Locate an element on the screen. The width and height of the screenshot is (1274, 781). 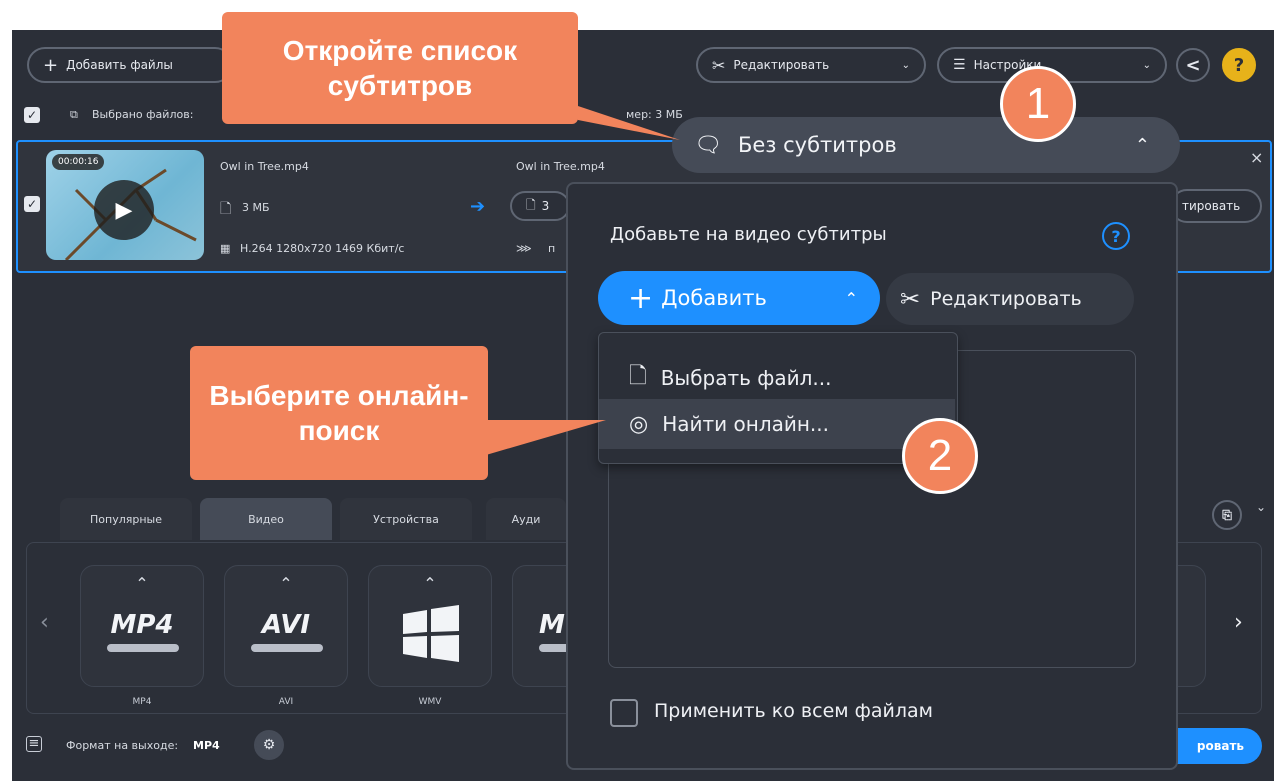
callout-open-list: Откройте список субтитров is located at coordinates (400, 68).